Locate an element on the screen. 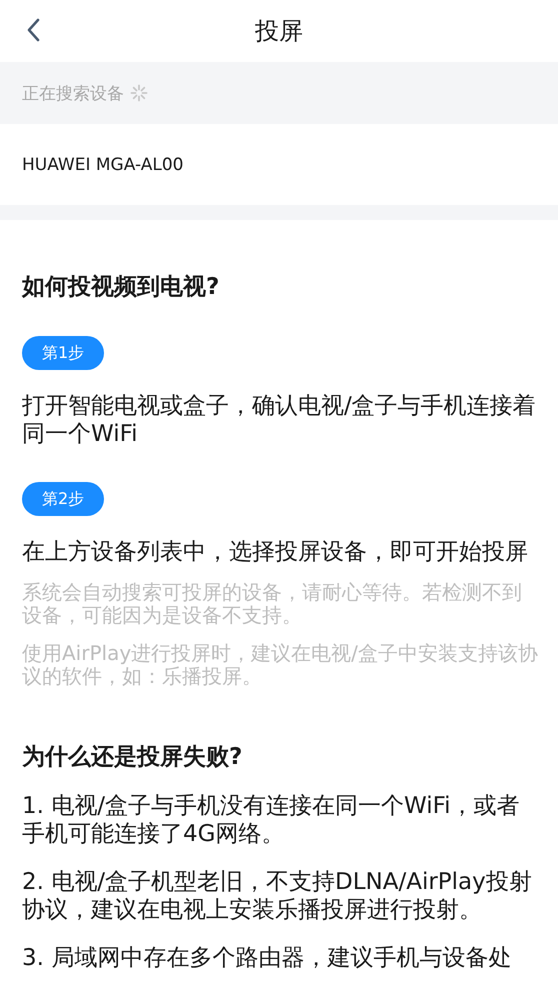  faq-item: 1. 电视/盒子与手机没有连接在同一个WiFi，或者手机可能连接了4G网络。 is located at coordinates (271, 820).